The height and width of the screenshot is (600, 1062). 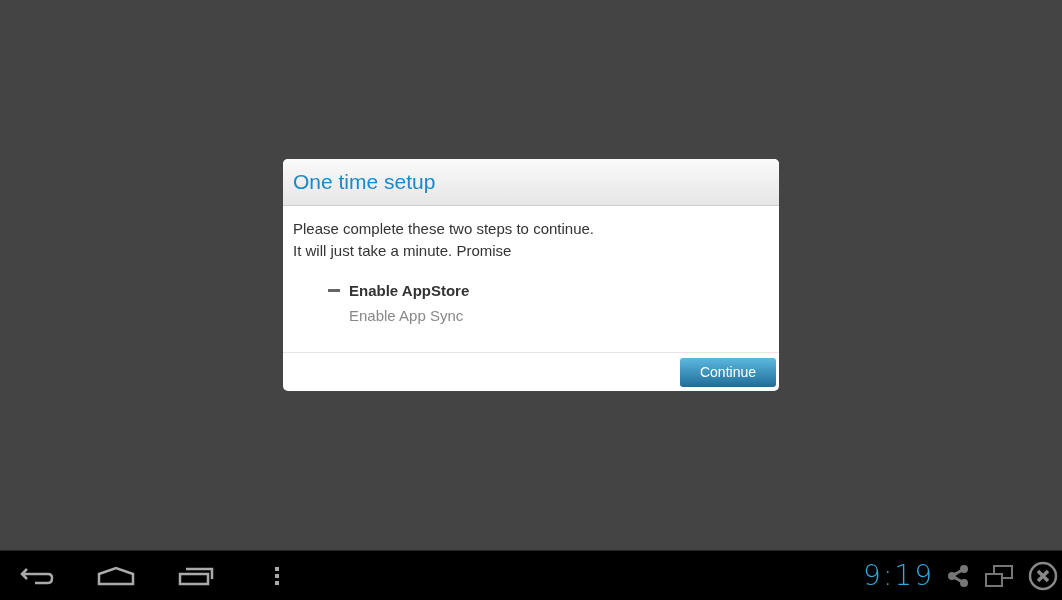 What do you see at coordinates (364, 182) in the screenshot?
I see `dialog-title: One time setup` at bounding box center [364, 182].